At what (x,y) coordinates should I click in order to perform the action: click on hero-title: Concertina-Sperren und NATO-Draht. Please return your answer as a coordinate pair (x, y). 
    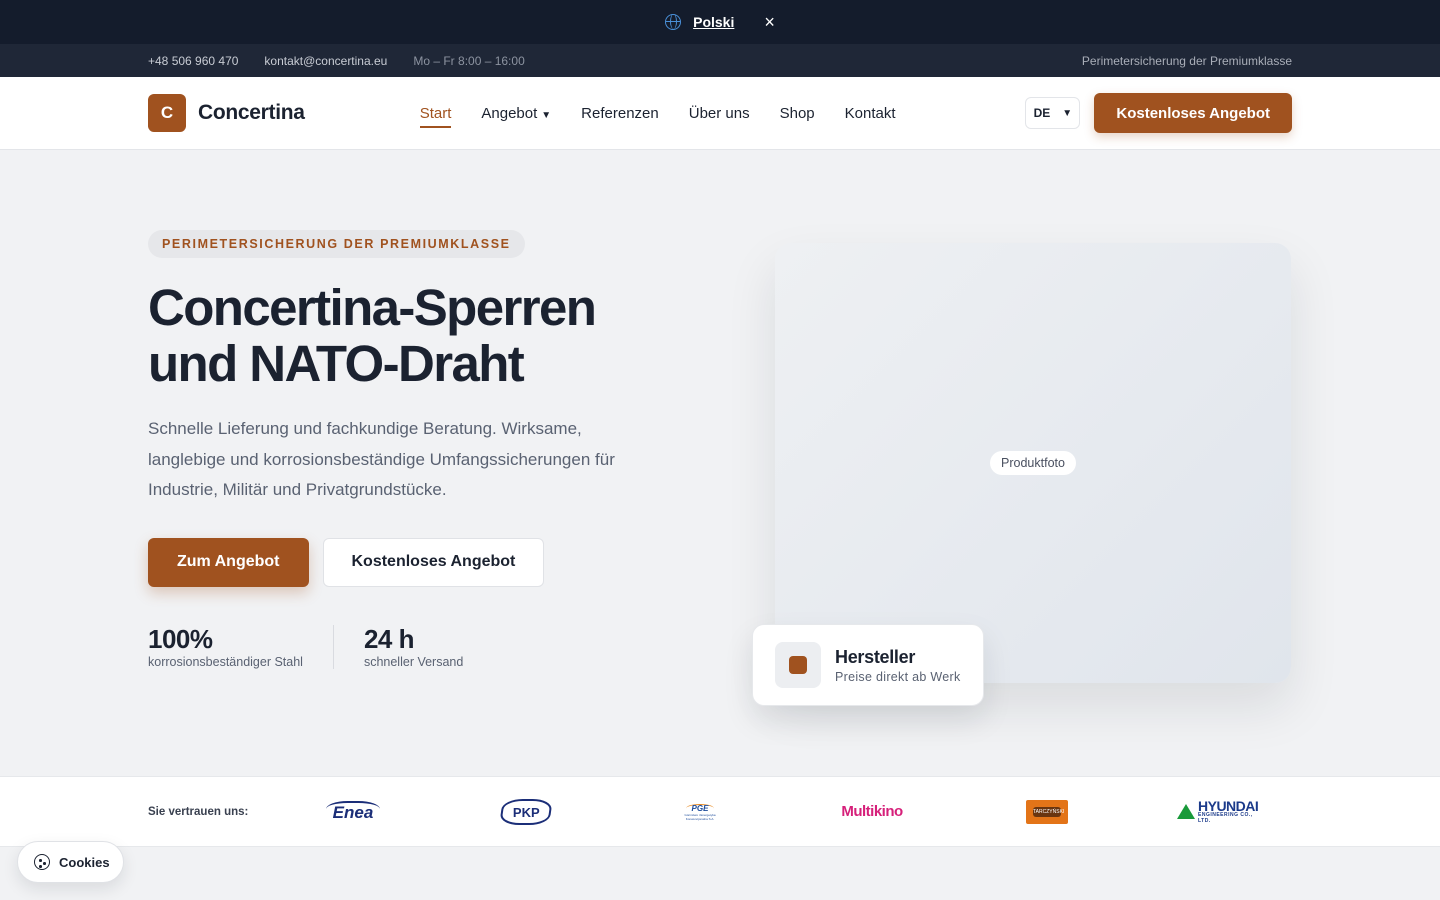
    Looking at the image, I should click on (428, 336).